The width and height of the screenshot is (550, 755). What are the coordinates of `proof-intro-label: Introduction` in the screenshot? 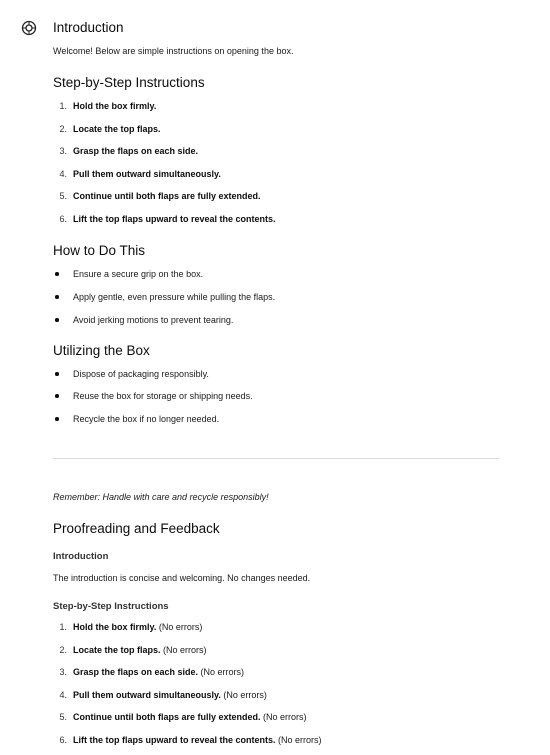 It's located at (81, 556).